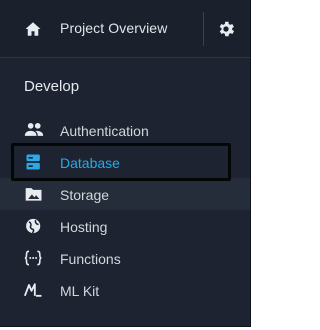  What do you see at coordinates (33, 29) in the screenshot?
I see `home-icon` at bounding box center [33, 29].